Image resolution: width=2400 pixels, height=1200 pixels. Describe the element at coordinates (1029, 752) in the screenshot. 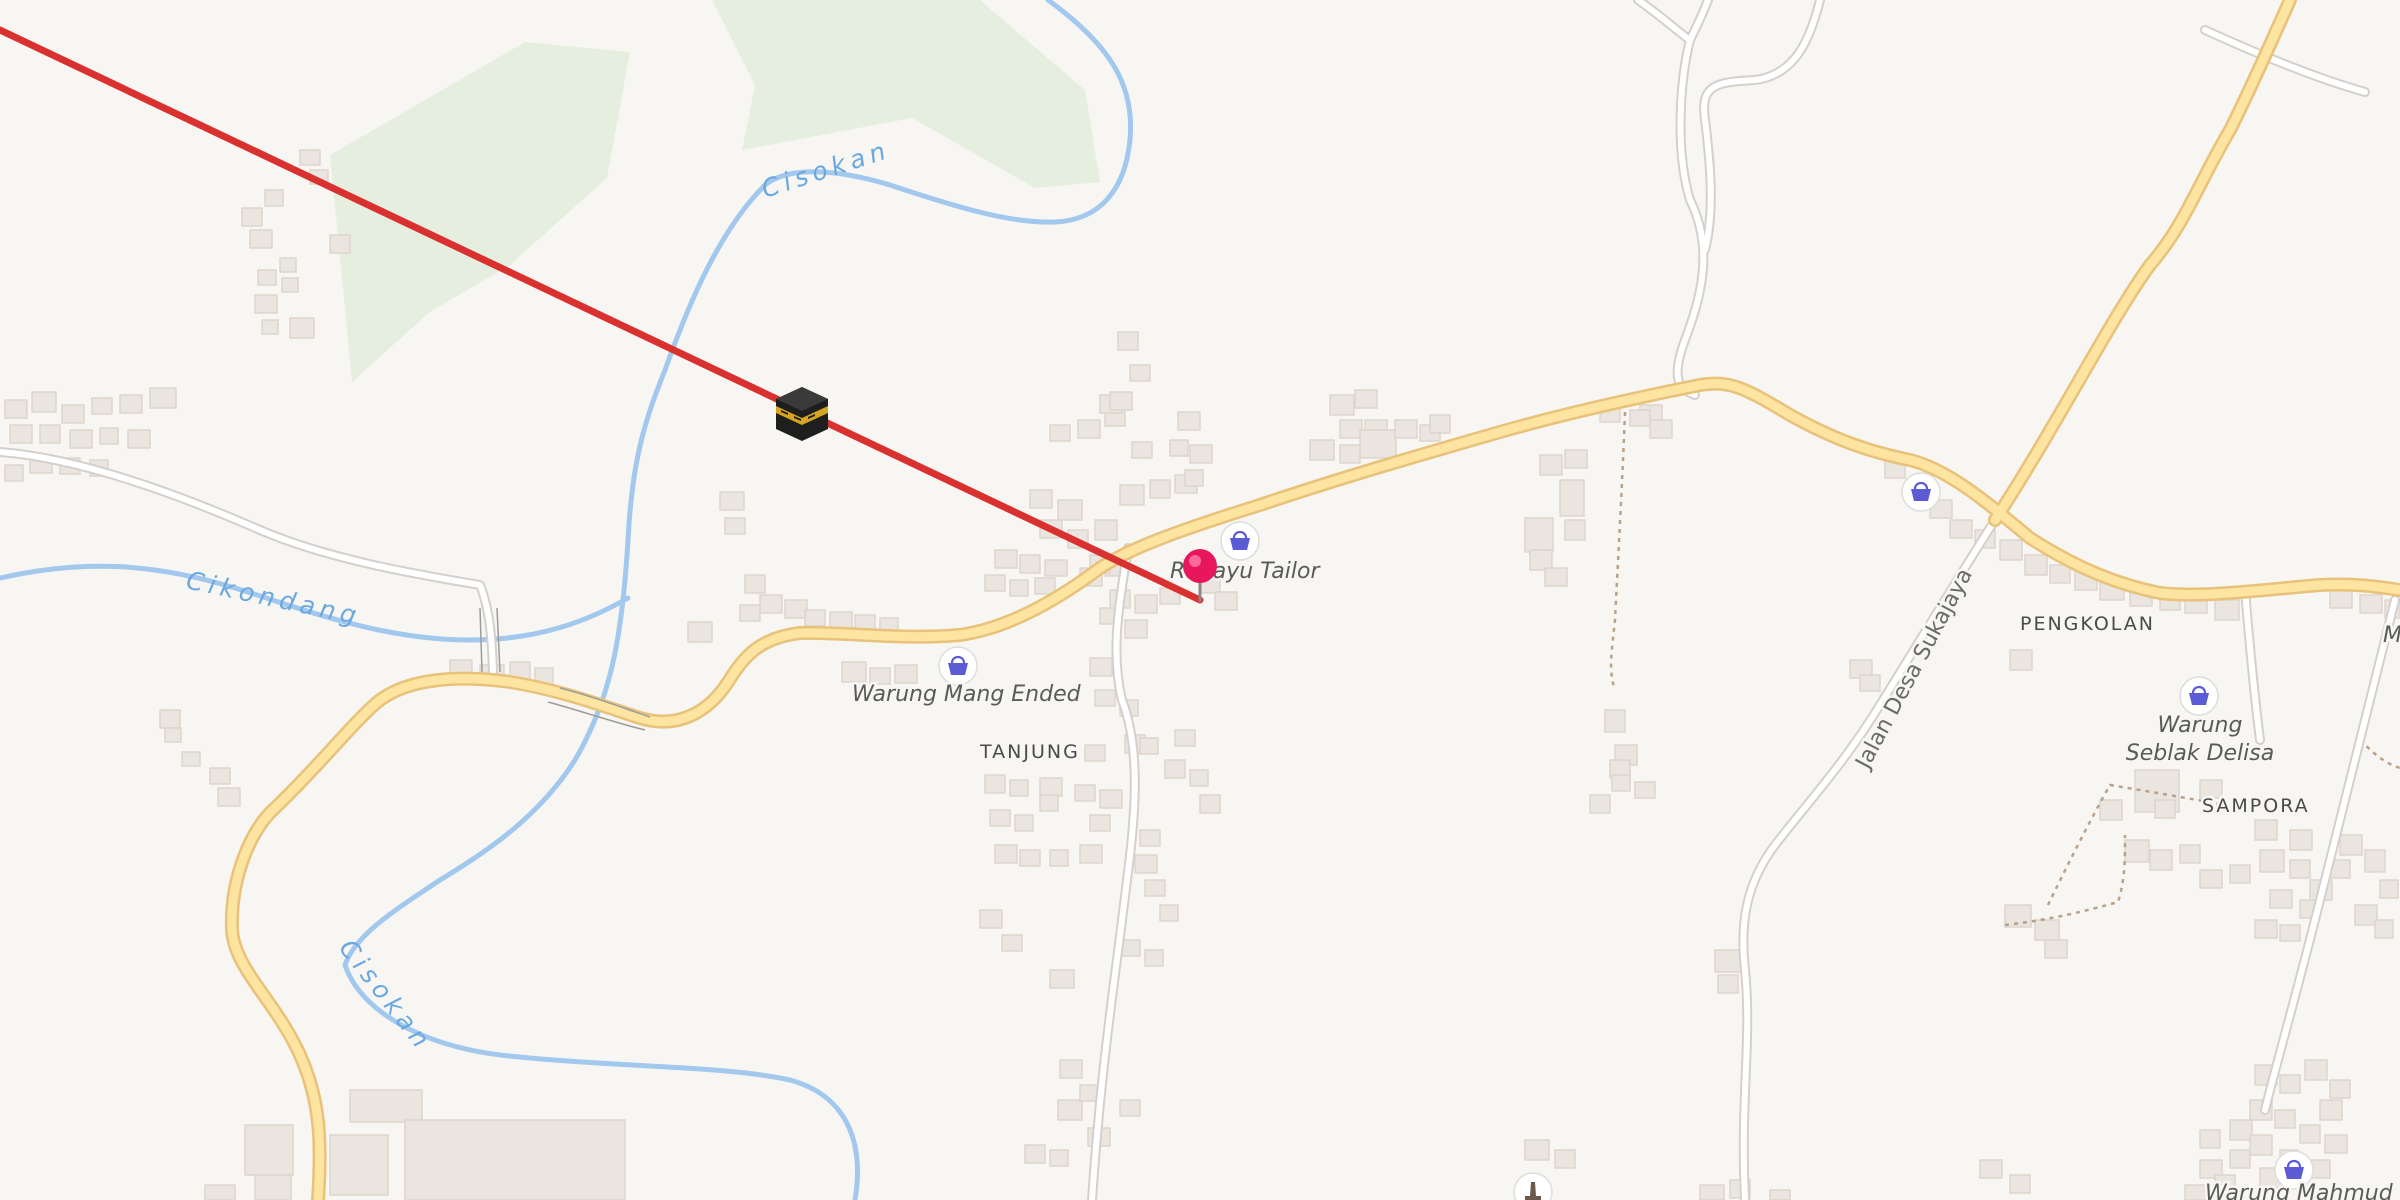

I see `place-label-tanjung: TANJUNG` at that location.